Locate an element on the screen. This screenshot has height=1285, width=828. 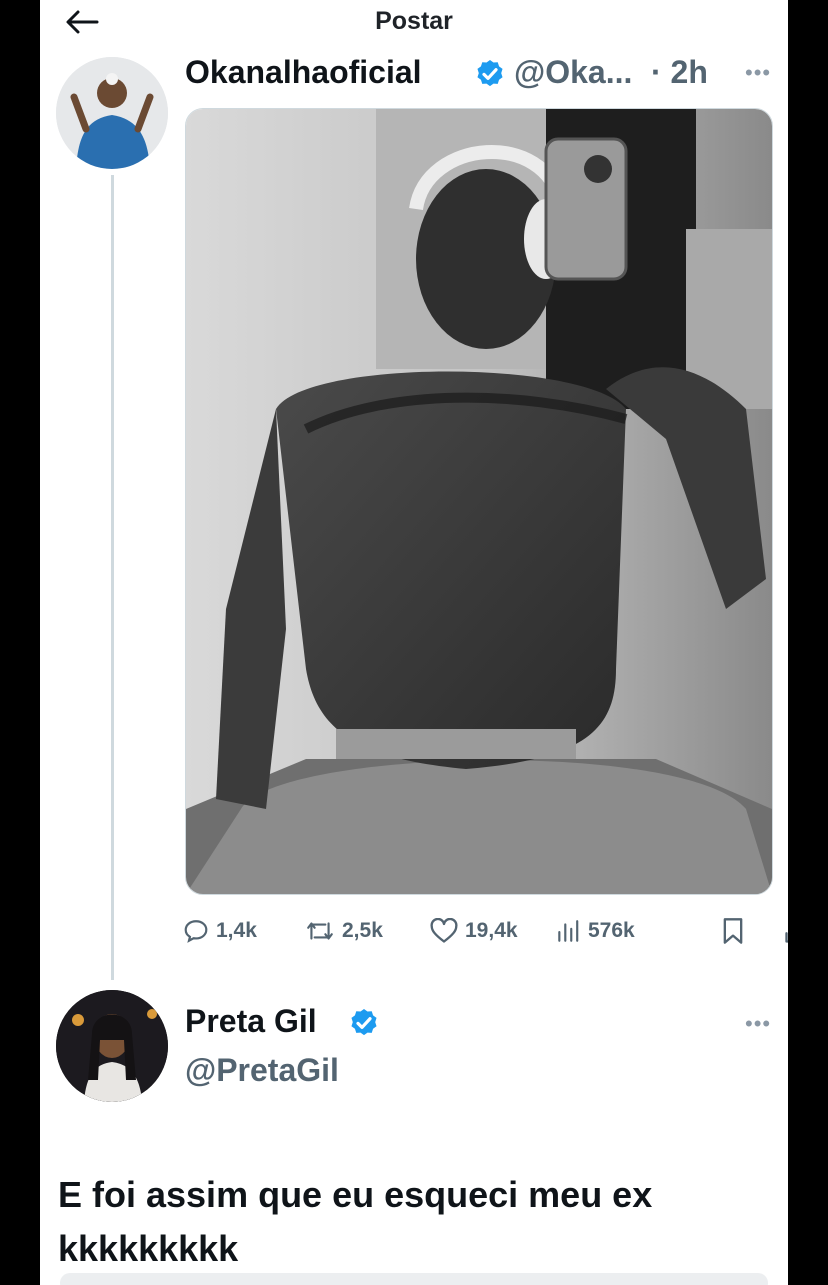
post-time: · 2h is located at coordinates (679, 72).